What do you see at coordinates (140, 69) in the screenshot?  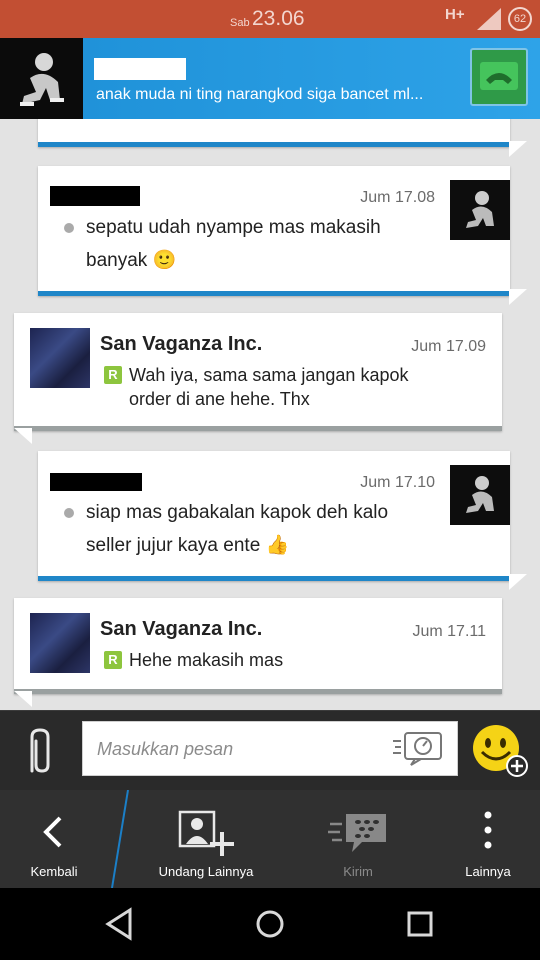 I see `contact-name-redacted` at bounding box center [140, 69].